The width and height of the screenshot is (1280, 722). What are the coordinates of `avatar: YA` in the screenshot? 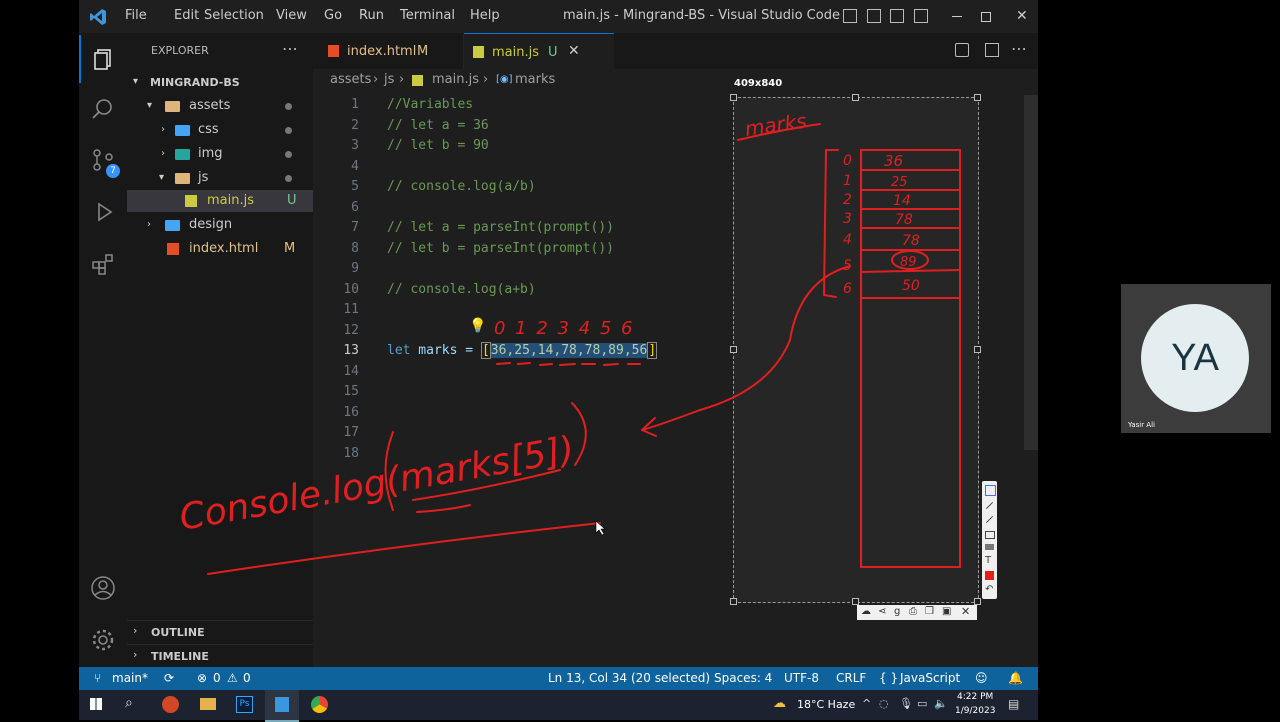 It's located at (1195, 358).